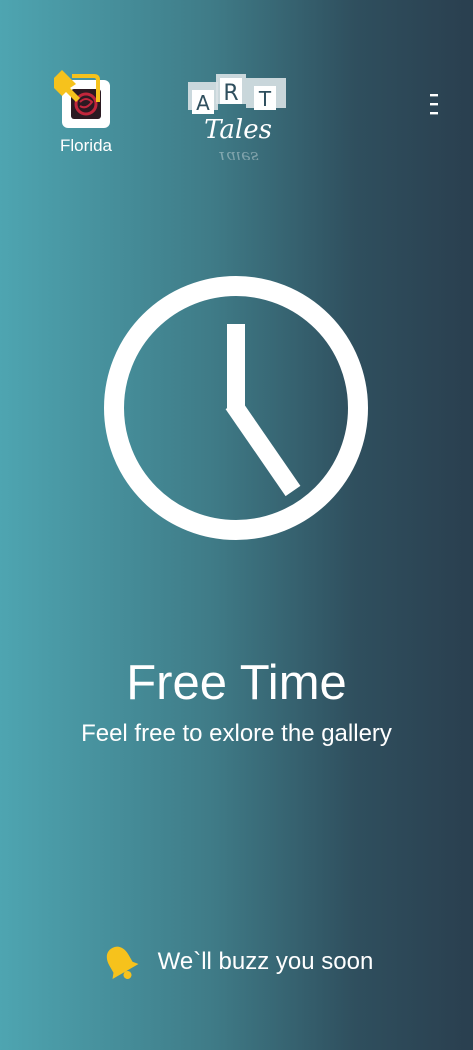 The image size is (473, 1050). I want to click on notice-banner: We`ll buzz you soon, so click(236, 962).